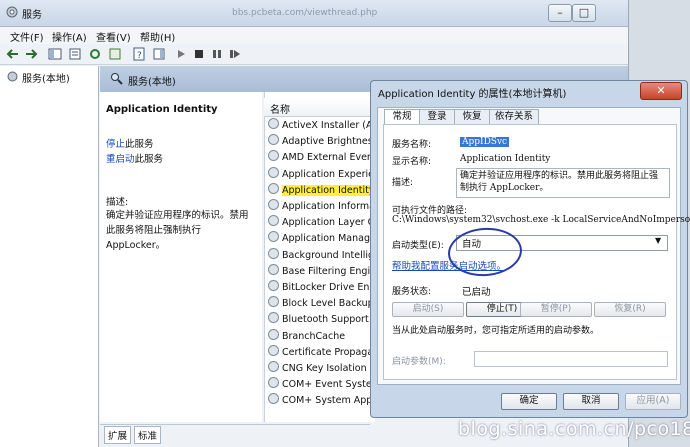 This screenshot has height=447, width=690. Describe the element at coordinates (46, 77) in the screenshot. I see `tree-item-services-local: 服务(本地)` at that location.